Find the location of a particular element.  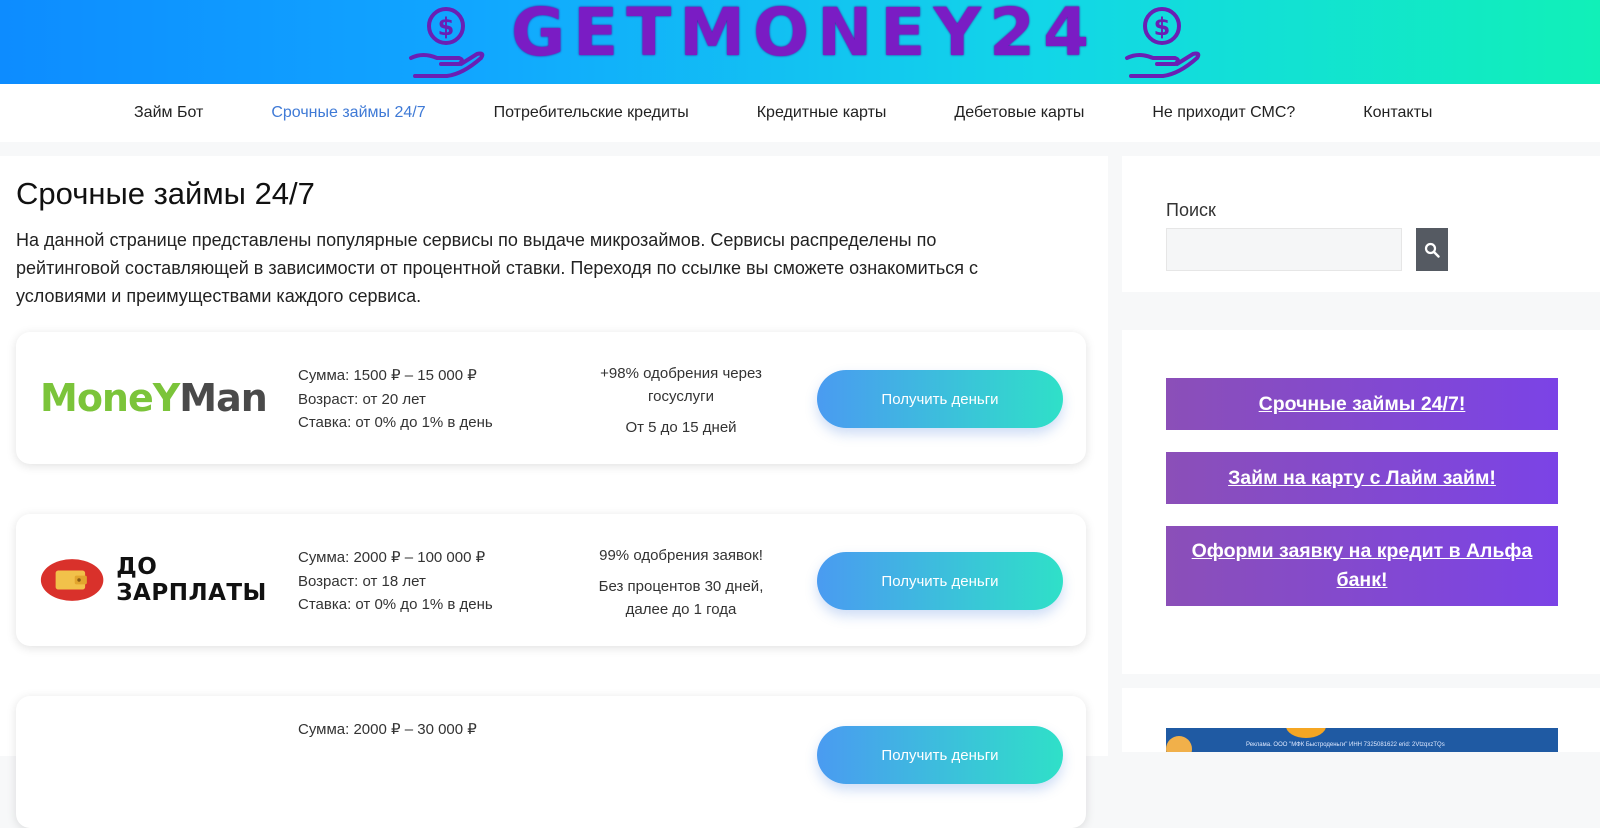

sidebar-link-lime-zaim: Займ на карту с Лайм займ! is located at coordinates (1362, 478).